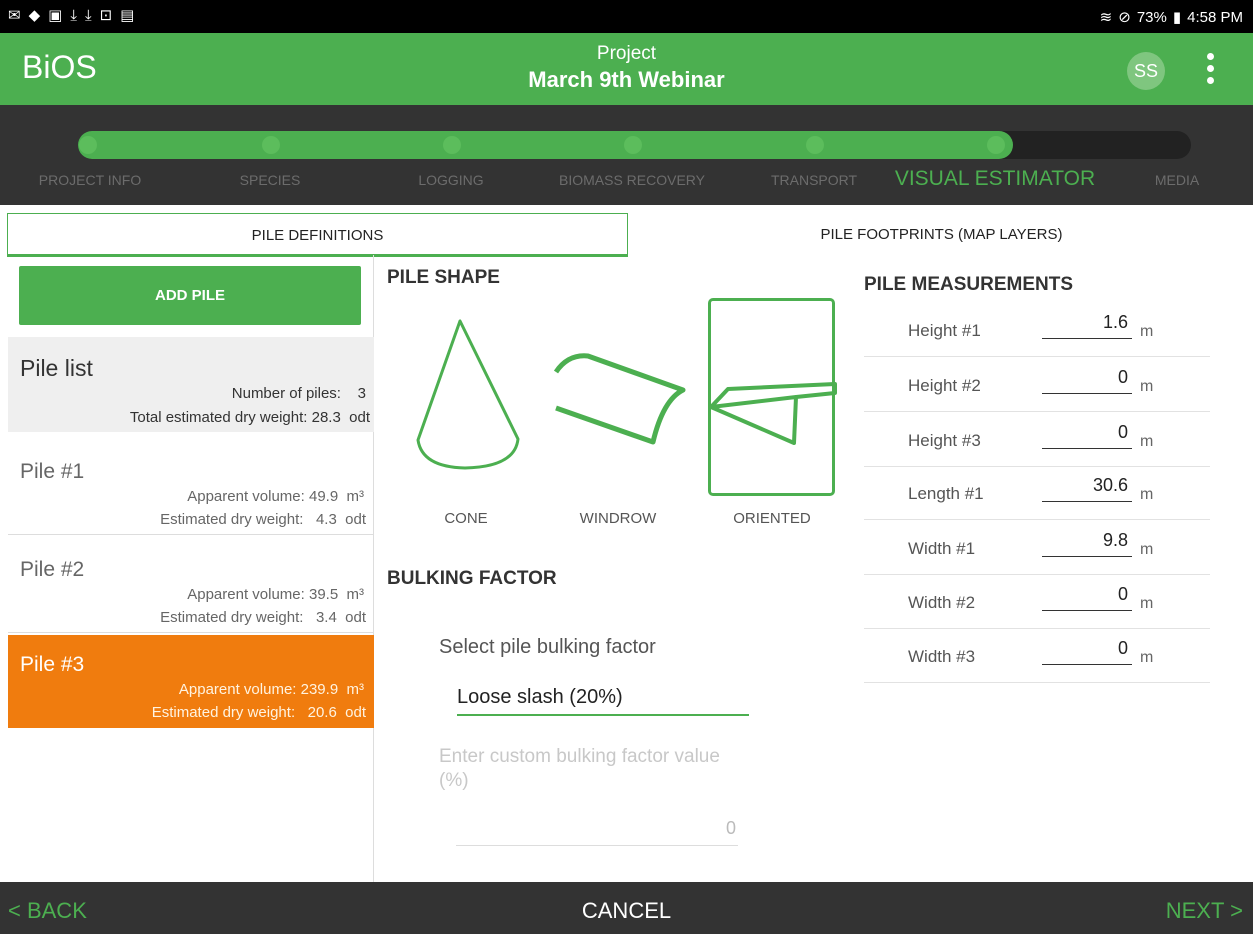  I want to click on next-button: NEXT >, so click(1204, 911).